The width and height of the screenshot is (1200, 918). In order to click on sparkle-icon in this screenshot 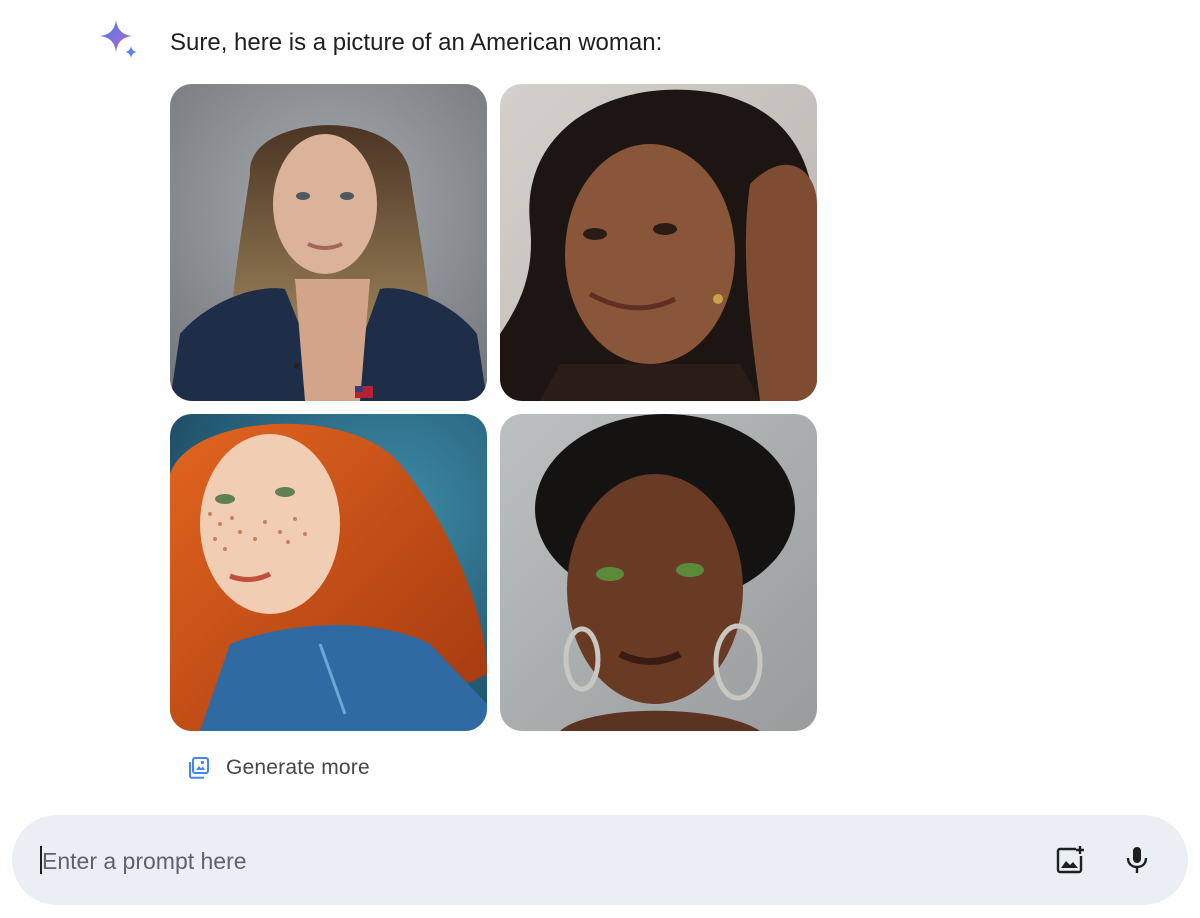, I will do `click(119, 39)`.